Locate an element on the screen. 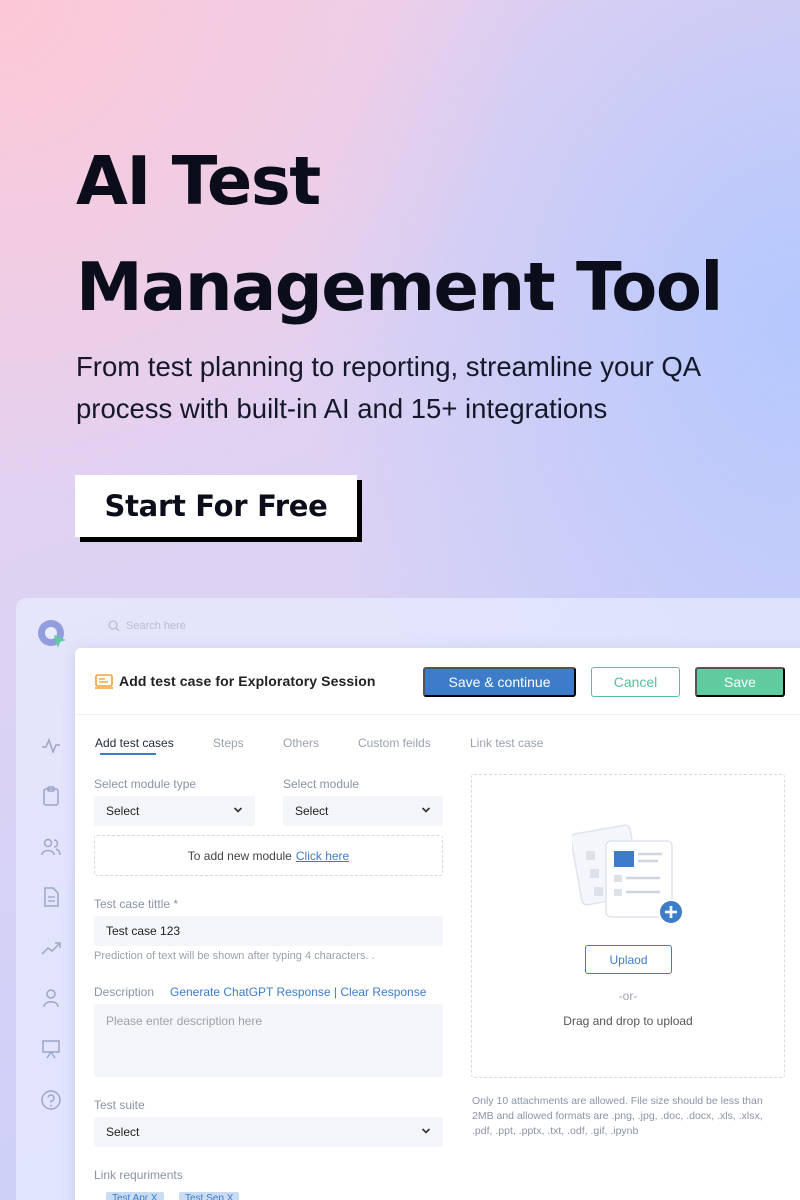 The height and width of the screenshot is (1200, 800). module-select: Select is located at coordinates (363, 811).